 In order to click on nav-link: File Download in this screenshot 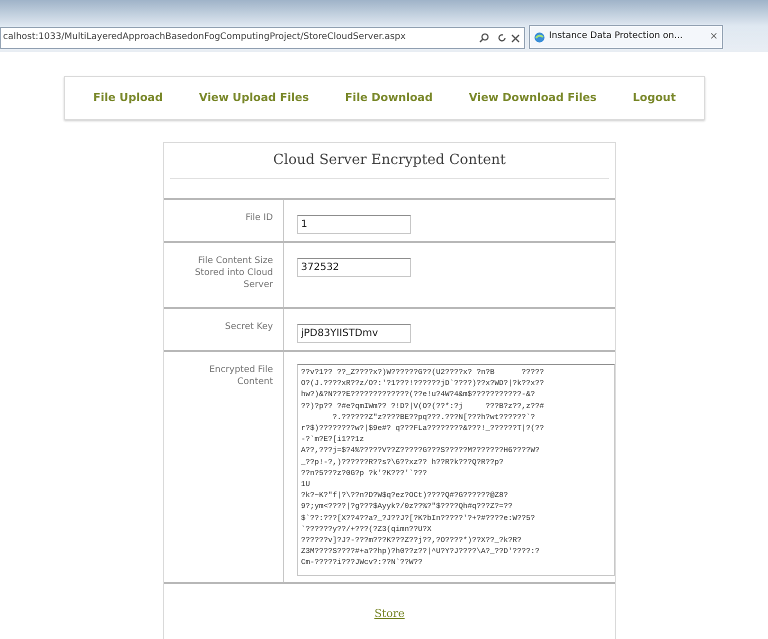, I will do `click(389, 98)`.